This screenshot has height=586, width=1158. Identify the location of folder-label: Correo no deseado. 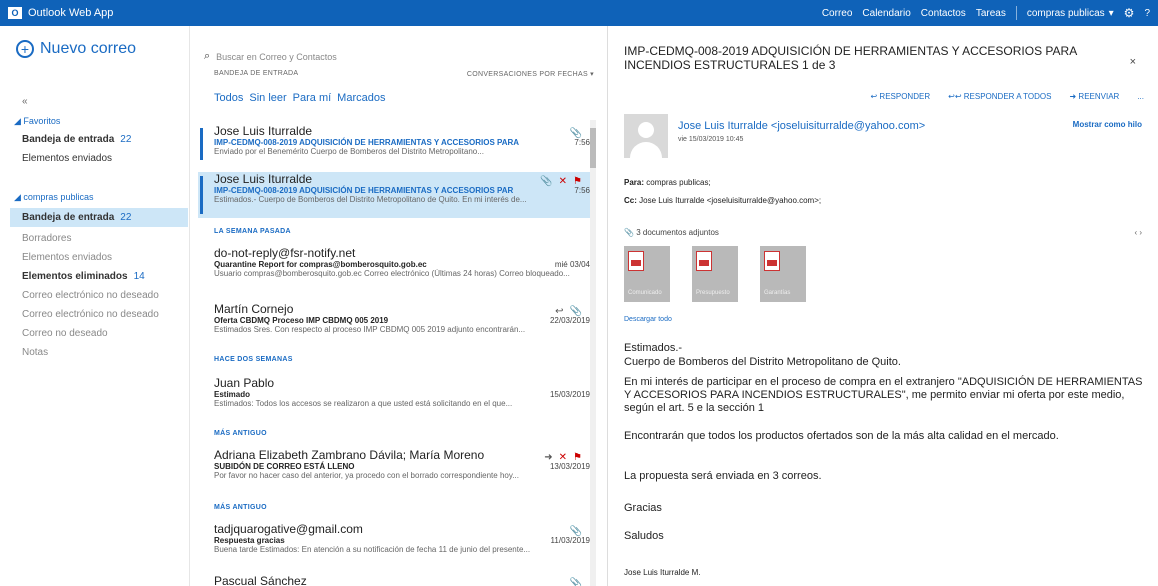
(65, 333).